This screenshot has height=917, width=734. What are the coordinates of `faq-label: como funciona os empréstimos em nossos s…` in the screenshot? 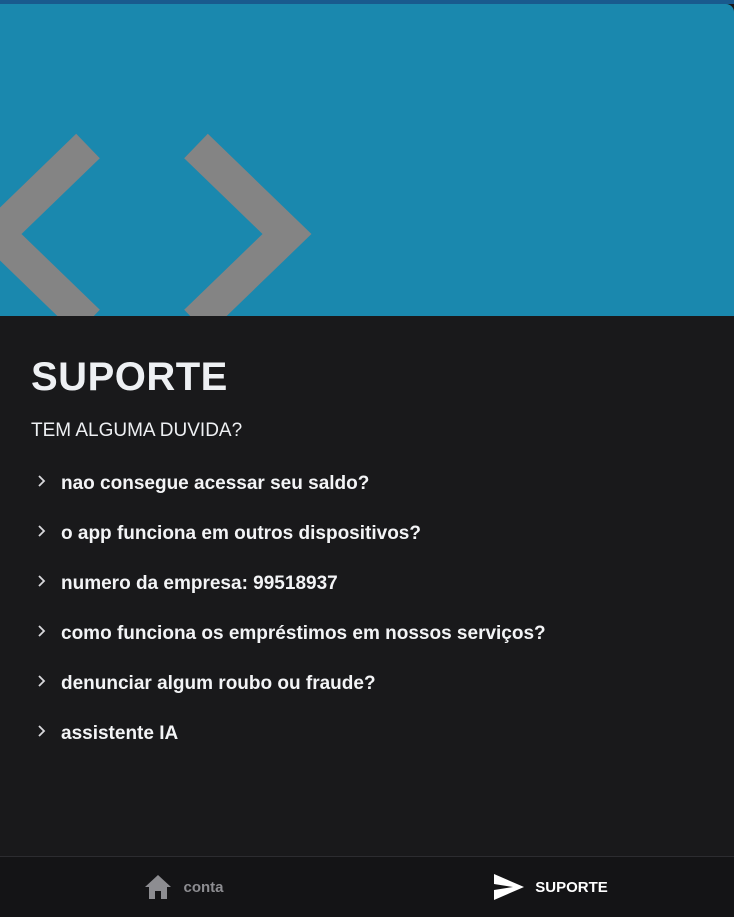 It's located at (303, 633).